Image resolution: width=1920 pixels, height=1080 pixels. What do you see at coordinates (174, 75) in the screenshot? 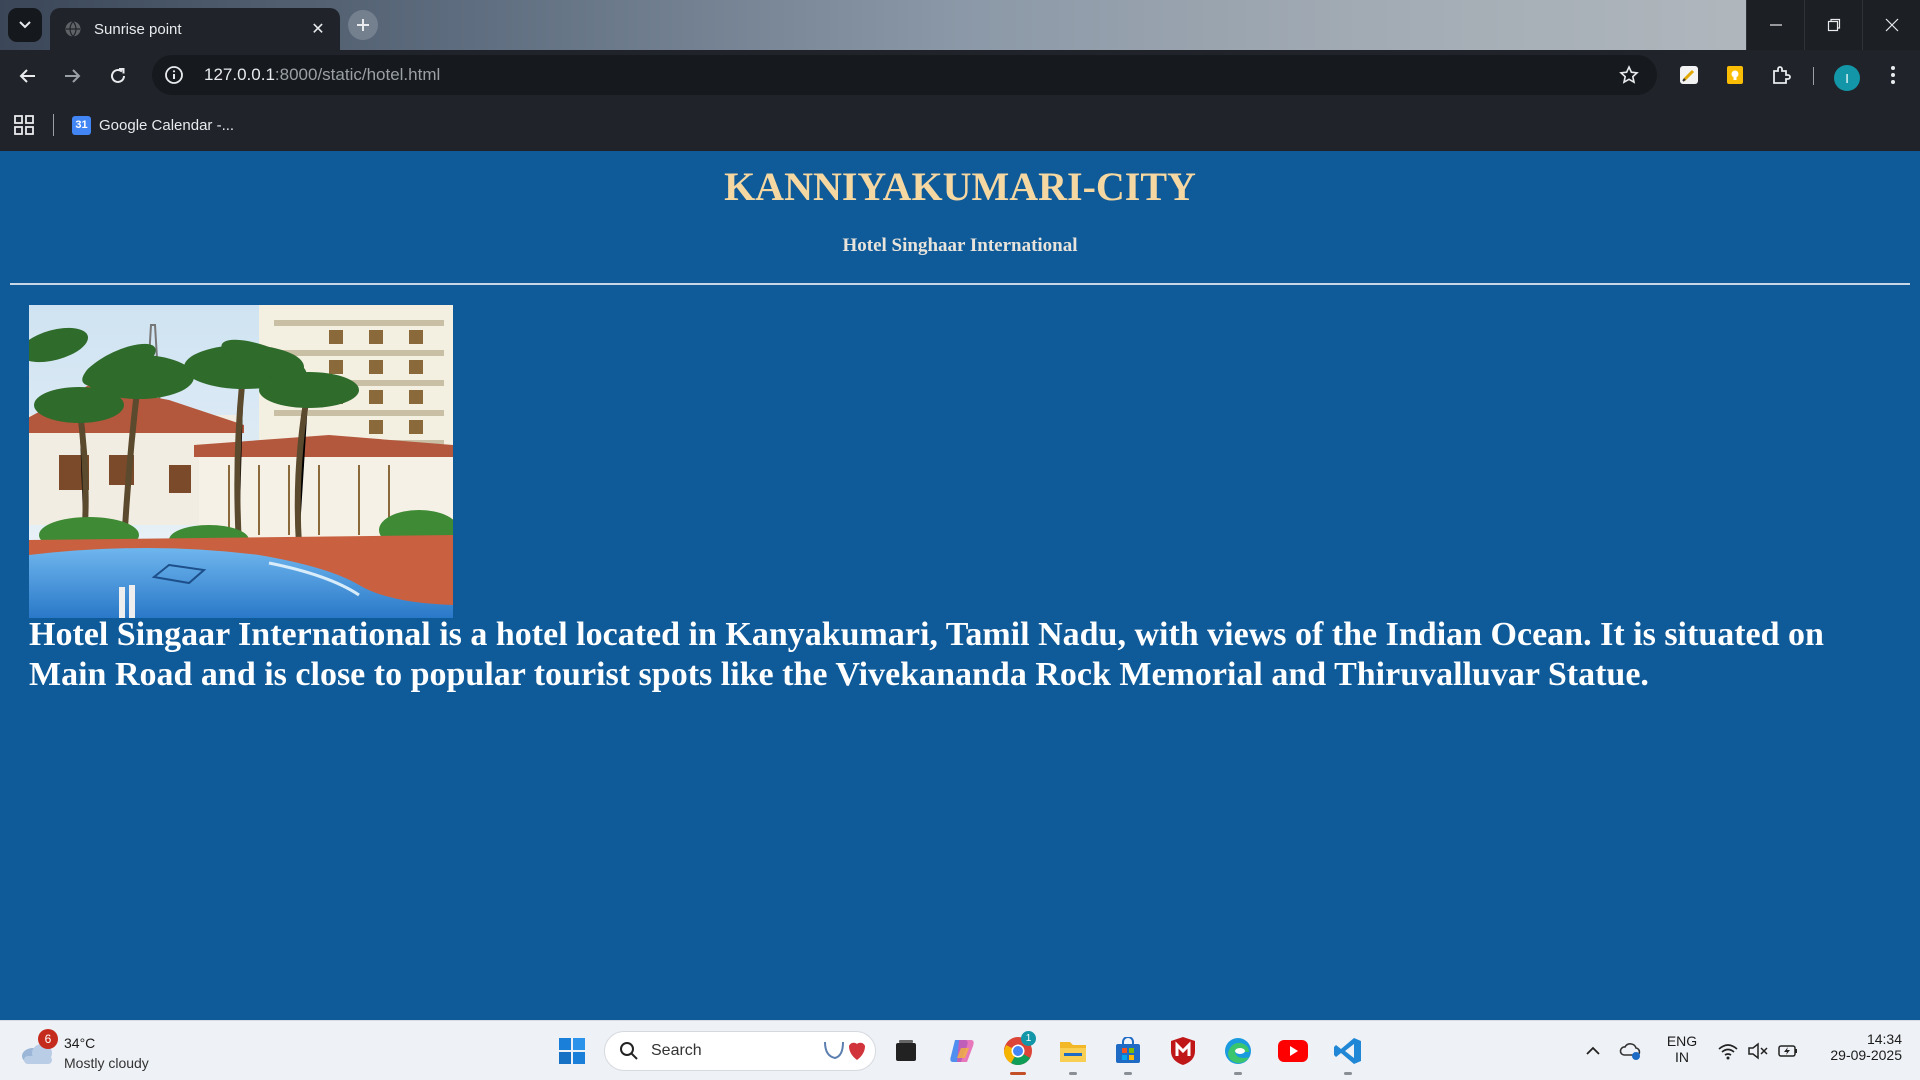
I see `site-info-icon` at bounding box center [174, 75].